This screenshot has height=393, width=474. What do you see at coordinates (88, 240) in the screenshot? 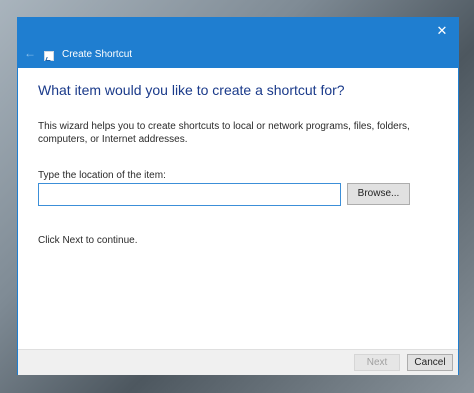
I see `continue-instruction: Click Next to continue.` at bounding box center [88, 240].